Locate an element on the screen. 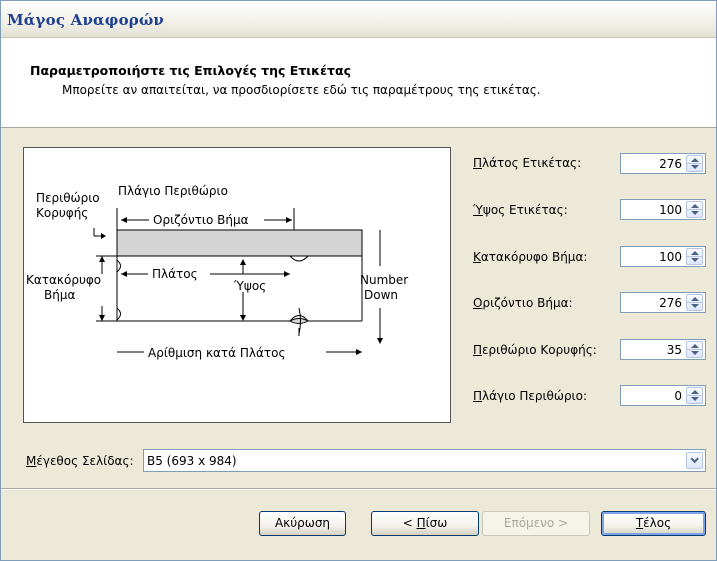 The height and width of the screenshot is (561, 717). title-bar: Μάγος Αναφορών is located at coordinates (358, 19).